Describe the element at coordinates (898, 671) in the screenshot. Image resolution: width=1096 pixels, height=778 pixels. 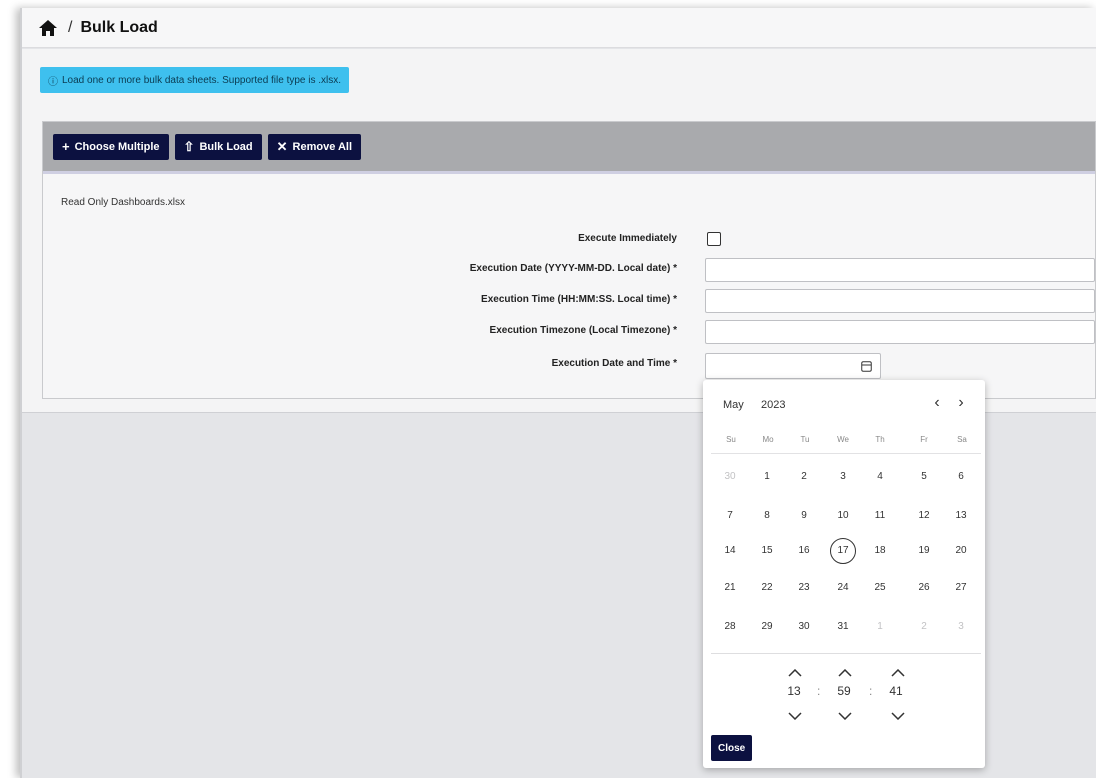
I see `second-up-icon` at that location.